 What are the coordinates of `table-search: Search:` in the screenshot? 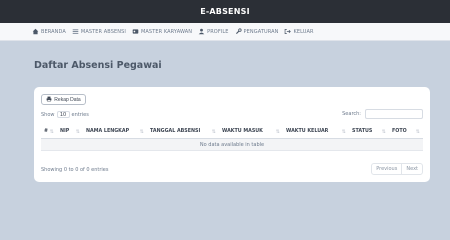 It's located at (382, 114).